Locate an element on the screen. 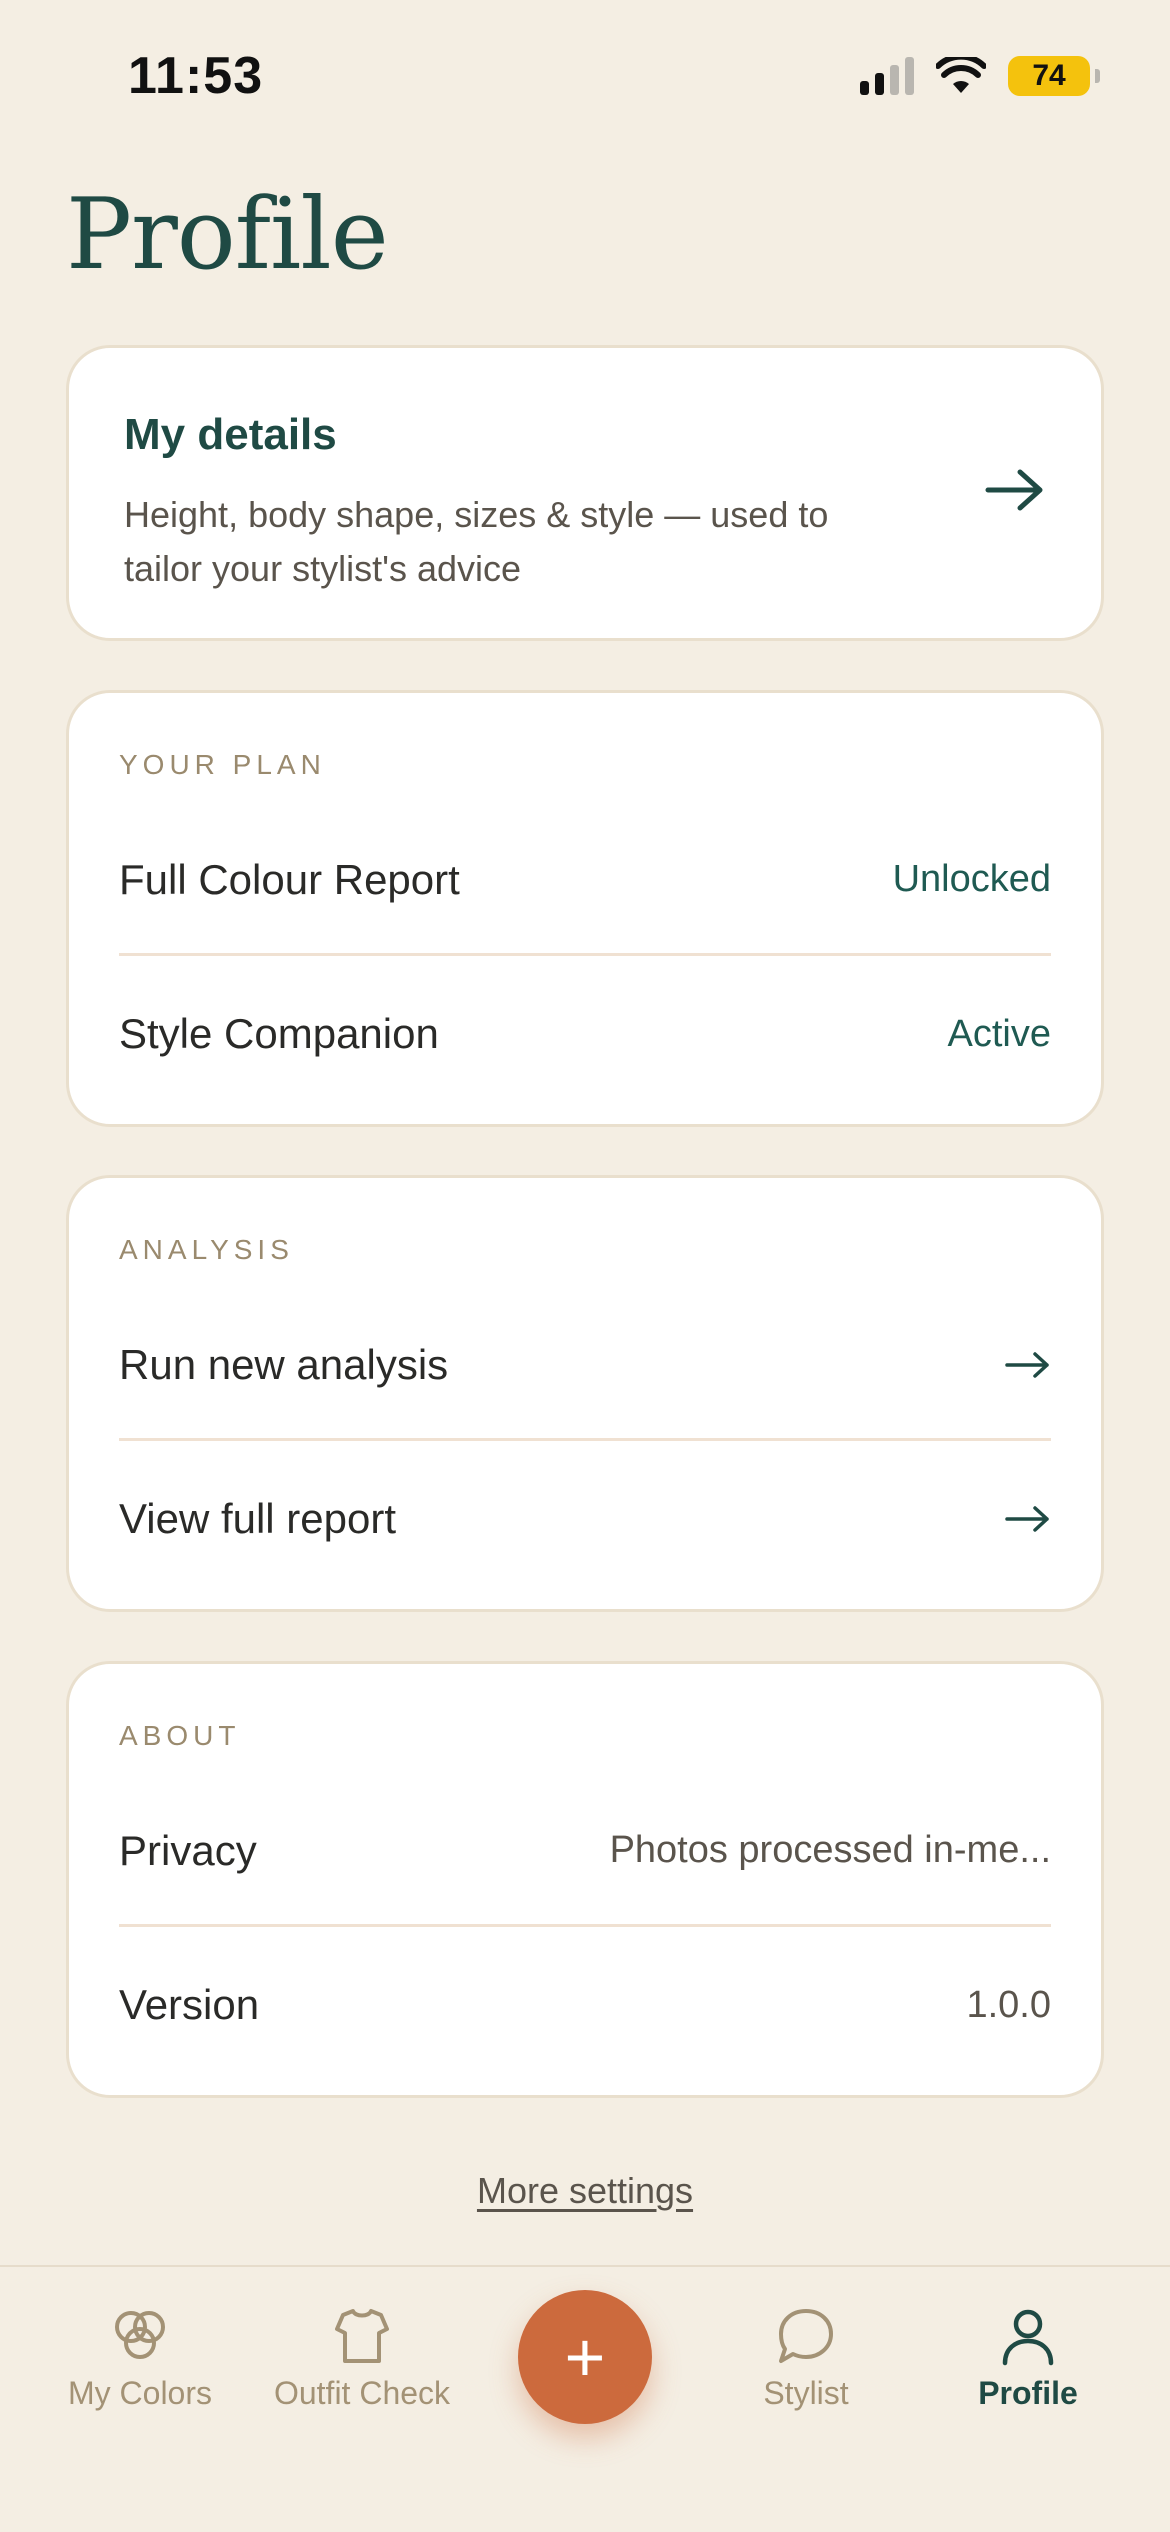 The image size is (1170, 2532). row-label: Version is located at coordinates (189, 2004).